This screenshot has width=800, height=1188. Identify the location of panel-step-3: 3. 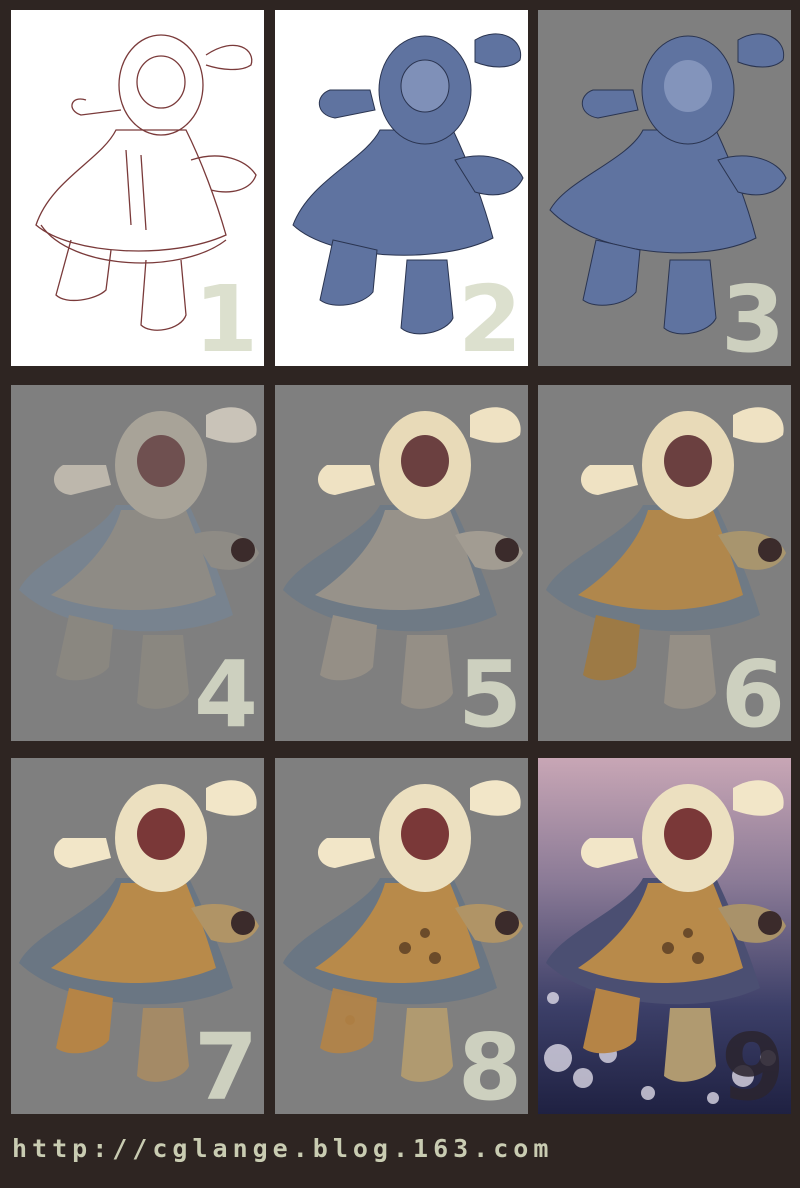
(664, 188).